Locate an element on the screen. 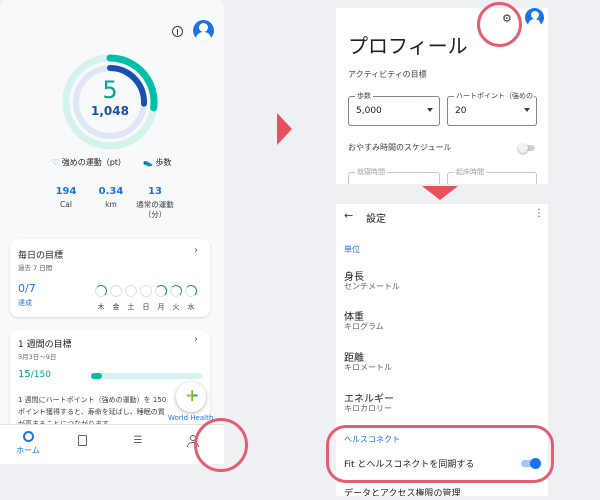  move-minutes-label: 通常の運動（分） is located at coordinates (155, 209).